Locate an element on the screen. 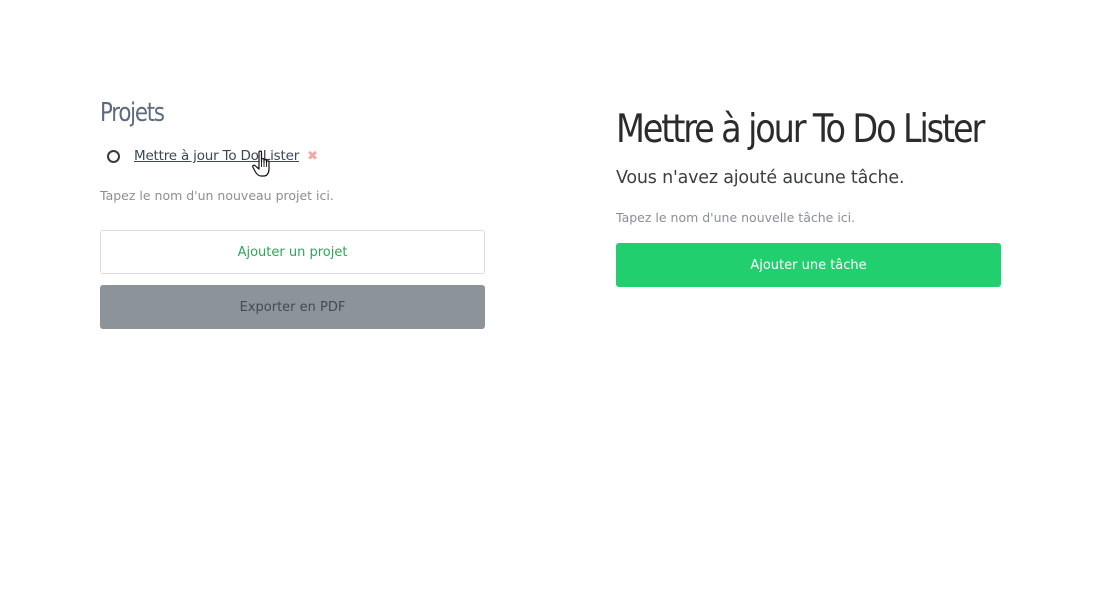 The width and height of the screenshot is (1113, 591). radio-circle-icon is located at coordinates (113, 156).